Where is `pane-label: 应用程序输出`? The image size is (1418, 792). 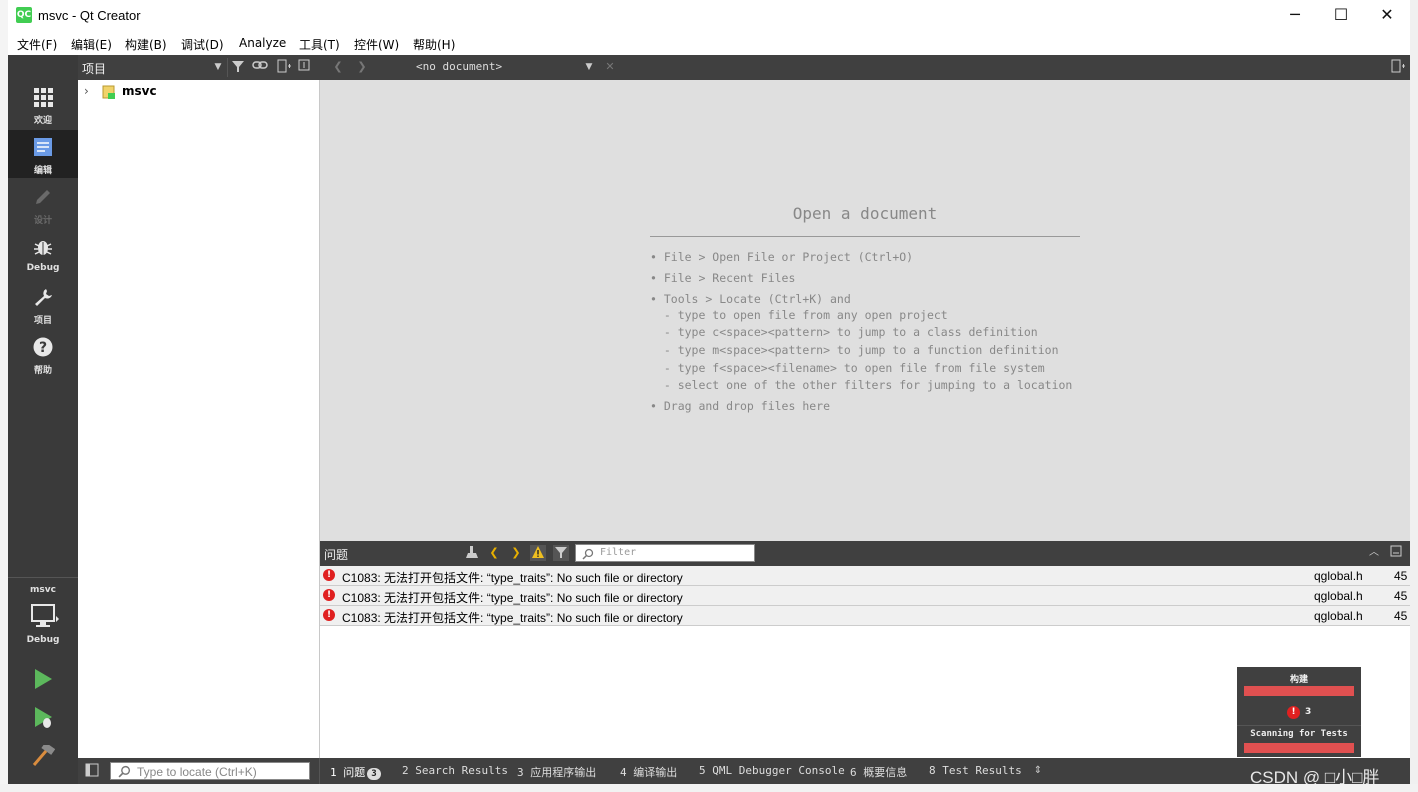 pane-label: 应用程序输出 is located at coordinates (563, 772).